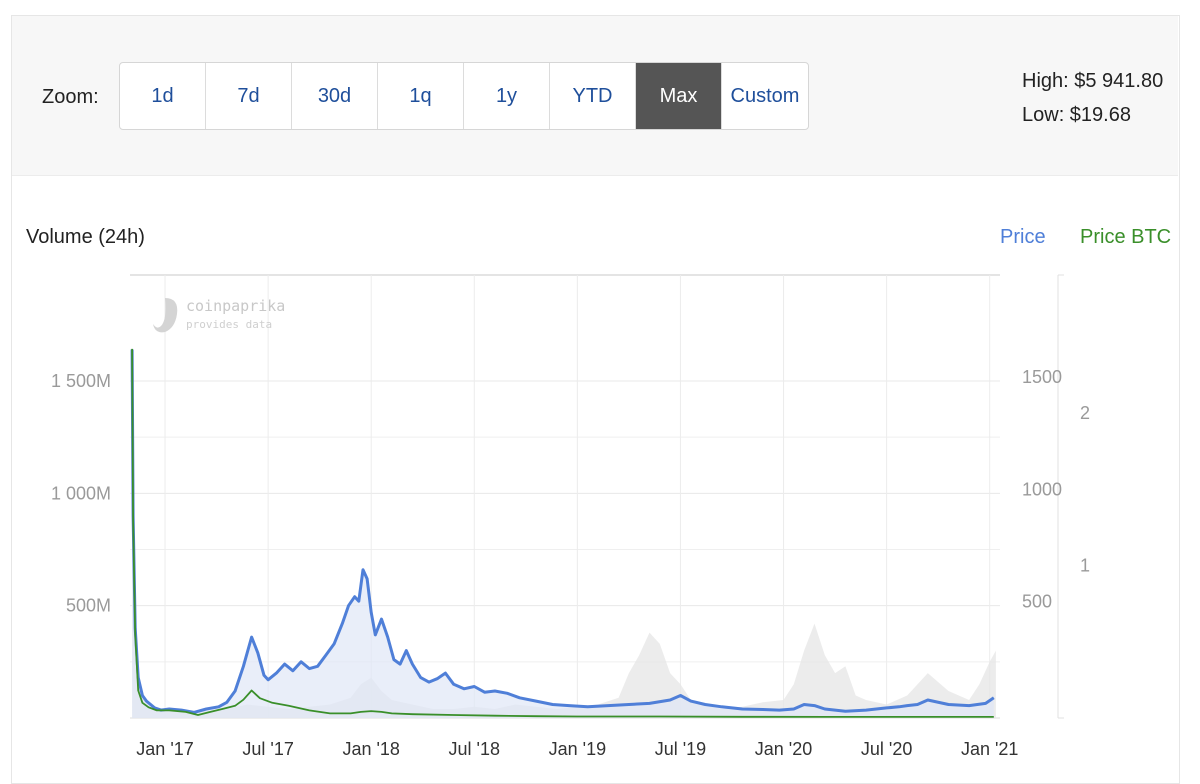  What do you see at coordinates (267, 749) in the screenshot?
I see `x-tick-label: Jul '17` at bounding box center [267, 749].